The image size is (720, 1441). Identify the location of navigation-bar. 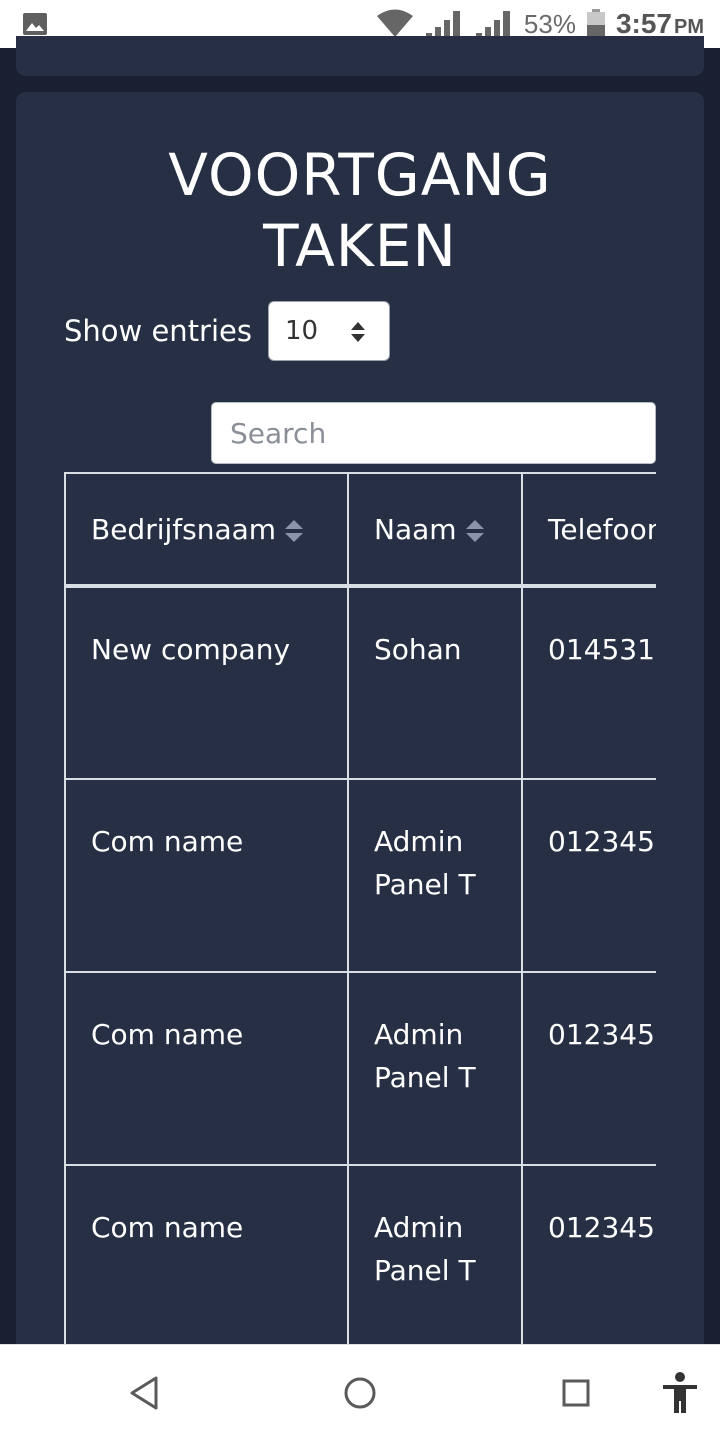
(360, 1392).